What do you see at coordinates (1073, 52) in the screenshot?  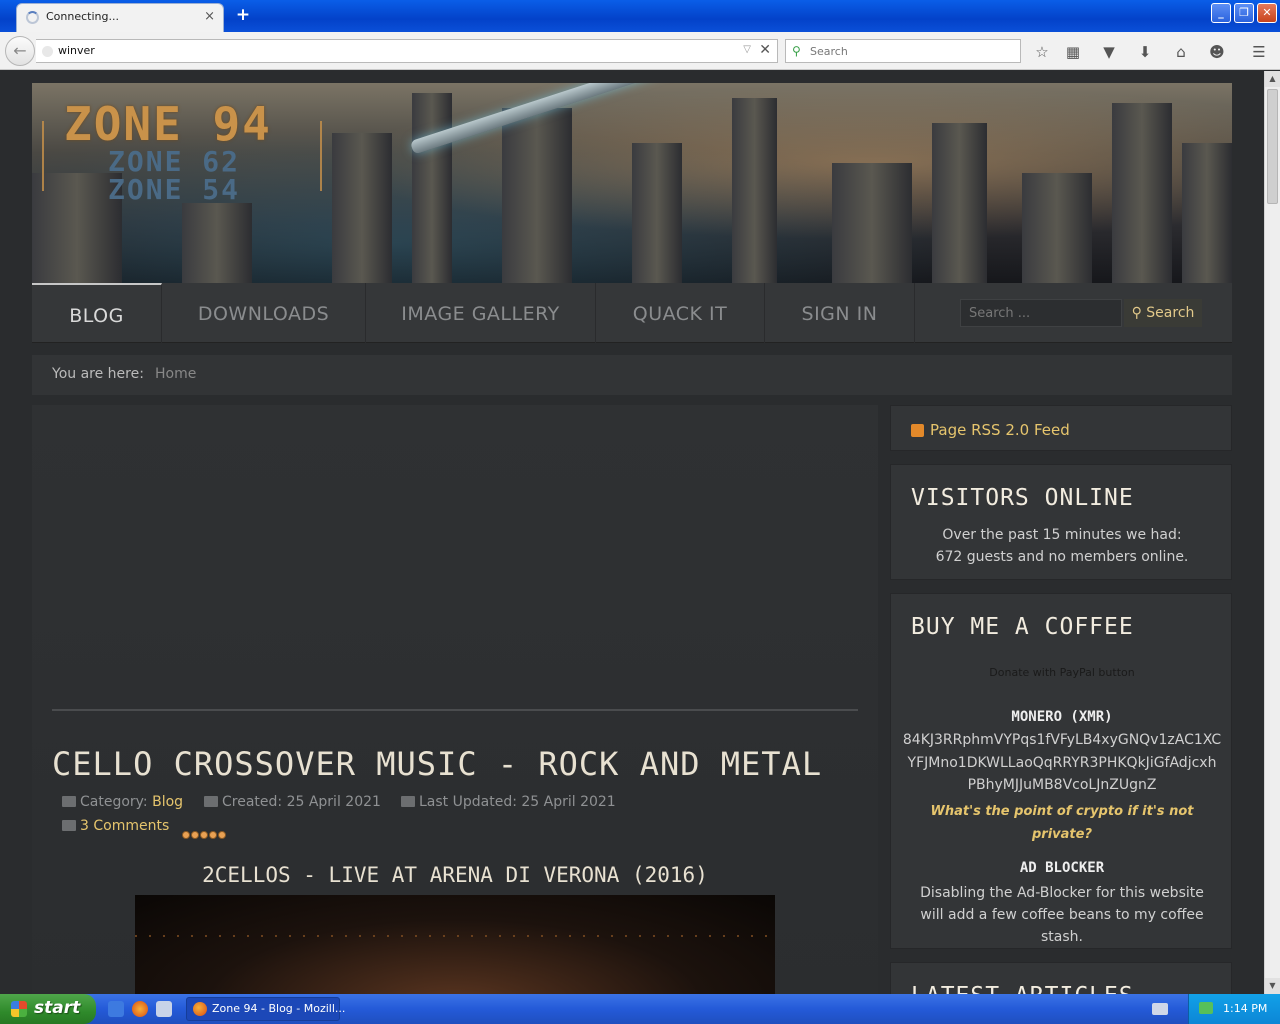 I see `reading-list-icon: ▦` at bounding box center [1073, 52].